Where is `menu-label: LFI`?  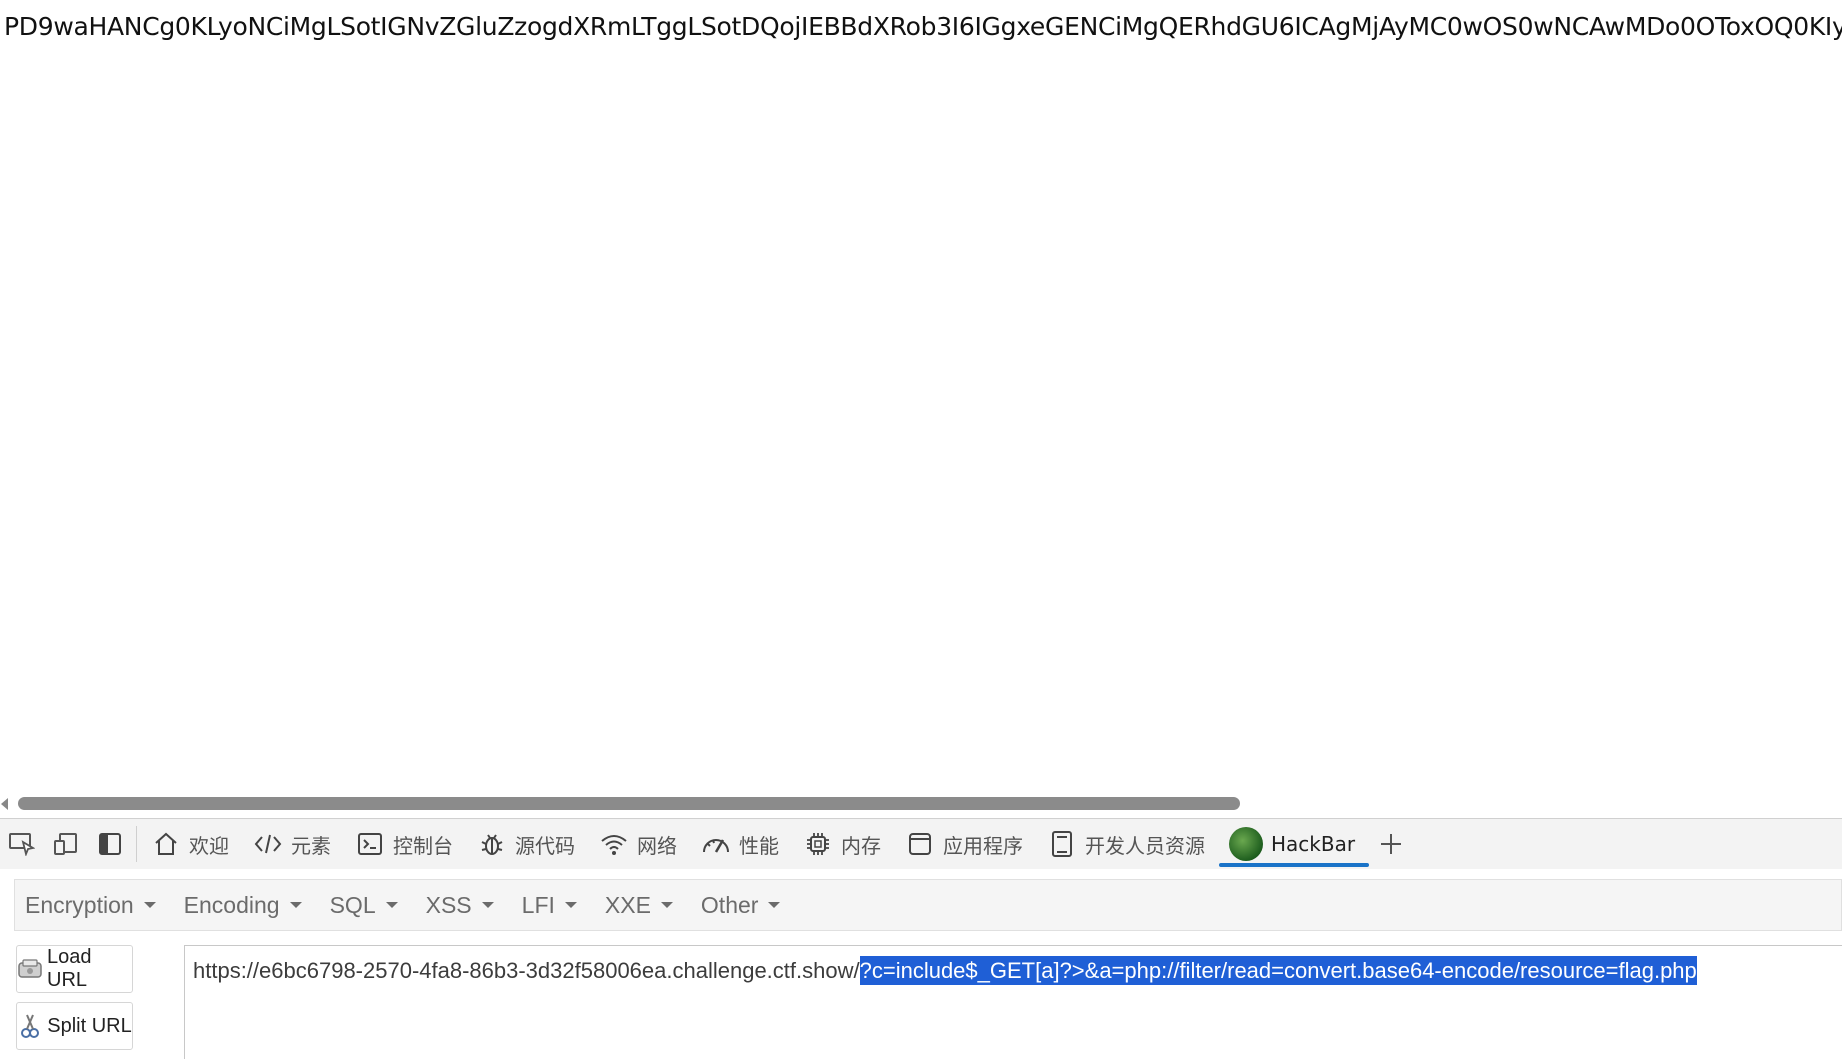 menu-label: LFI is located at coordinates (538, 904).